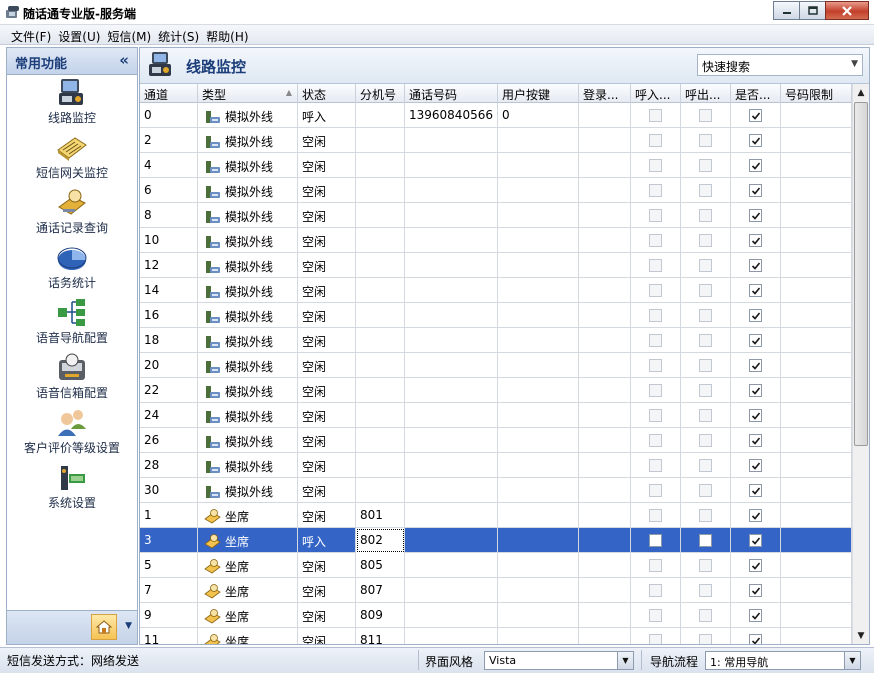 This screenshot has width=874, height=673. Describe the element at coordinates (72, 377) in the screenshot. I see `sidebar-item-voice-mailbox: 语音信箱配置` at that location.